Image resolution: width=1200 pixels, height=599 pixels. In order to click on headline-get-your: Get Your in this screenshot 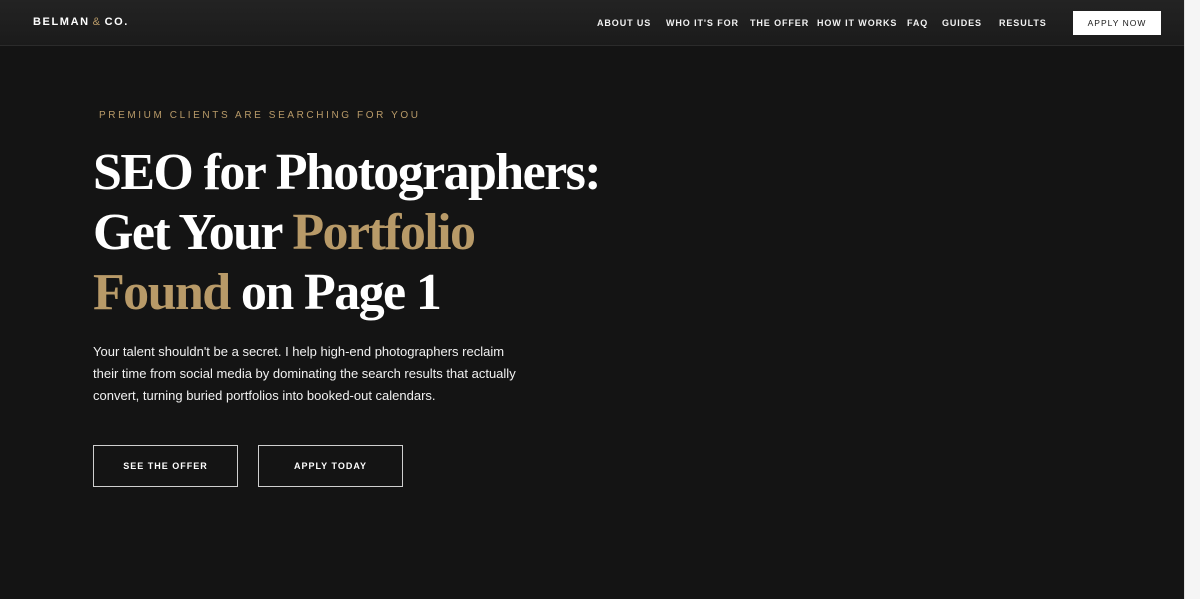, I will do `click(193, 232)`.